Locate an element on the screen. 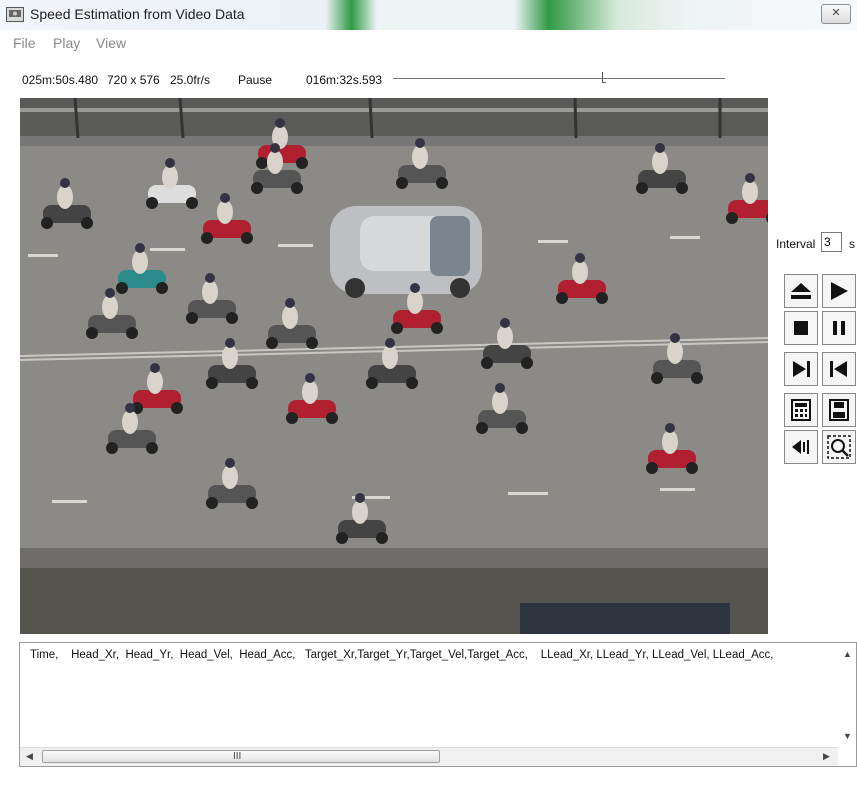 The height and width of the screenshot is (785, 857). scroll-up-icon: ▲ is located at coordinates (847, 654).